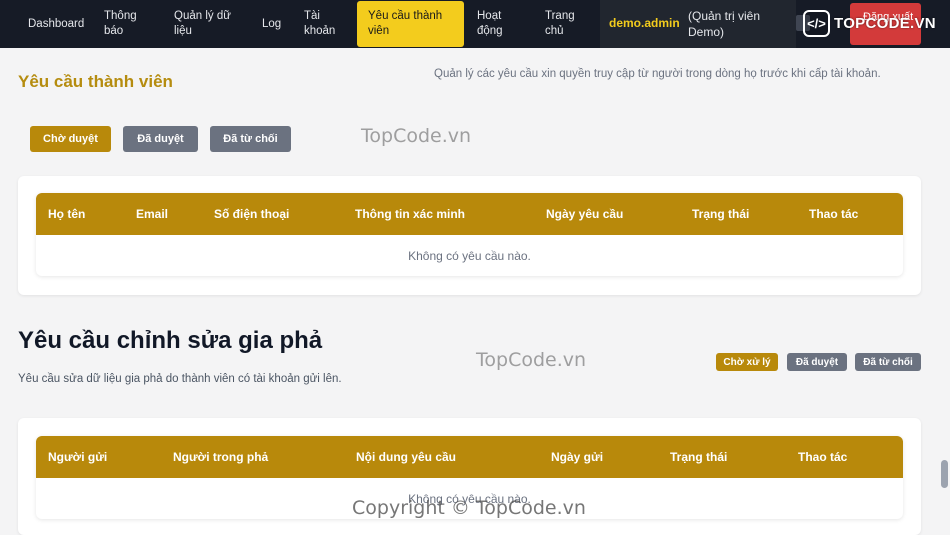 This screenshot has height=535, width=950. I want to click on code-icon: </>, so click(816, 23).